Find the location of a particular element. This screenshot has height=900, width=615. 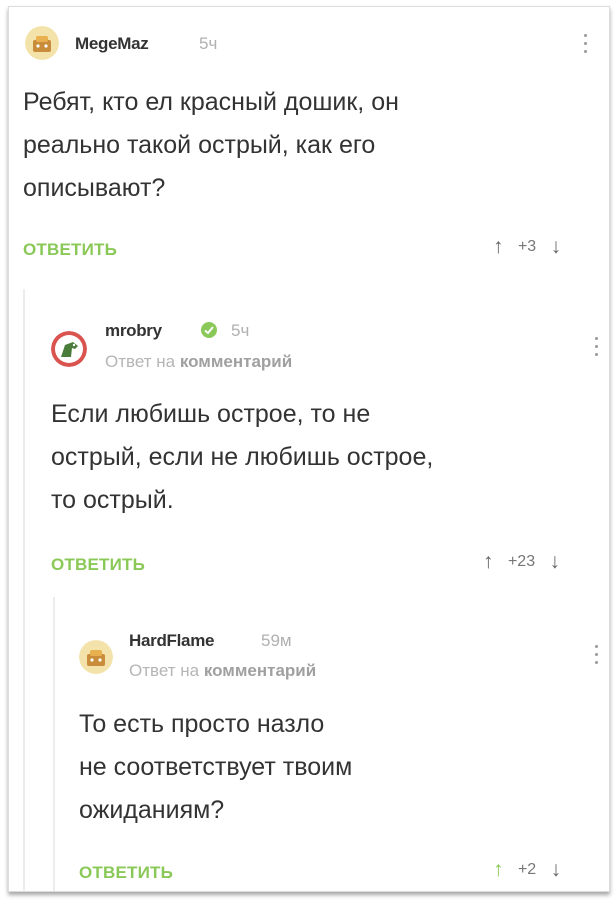

author-name: HardFlame is located at coordinates (171, 641).